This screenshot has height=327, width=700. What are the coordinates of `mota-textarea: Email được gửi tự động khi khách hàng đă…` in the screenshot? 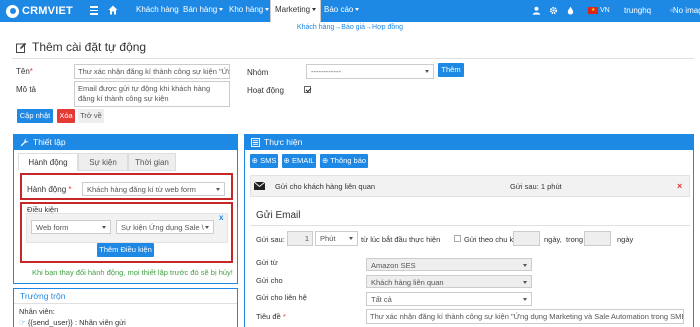 It's located at (152, 94).